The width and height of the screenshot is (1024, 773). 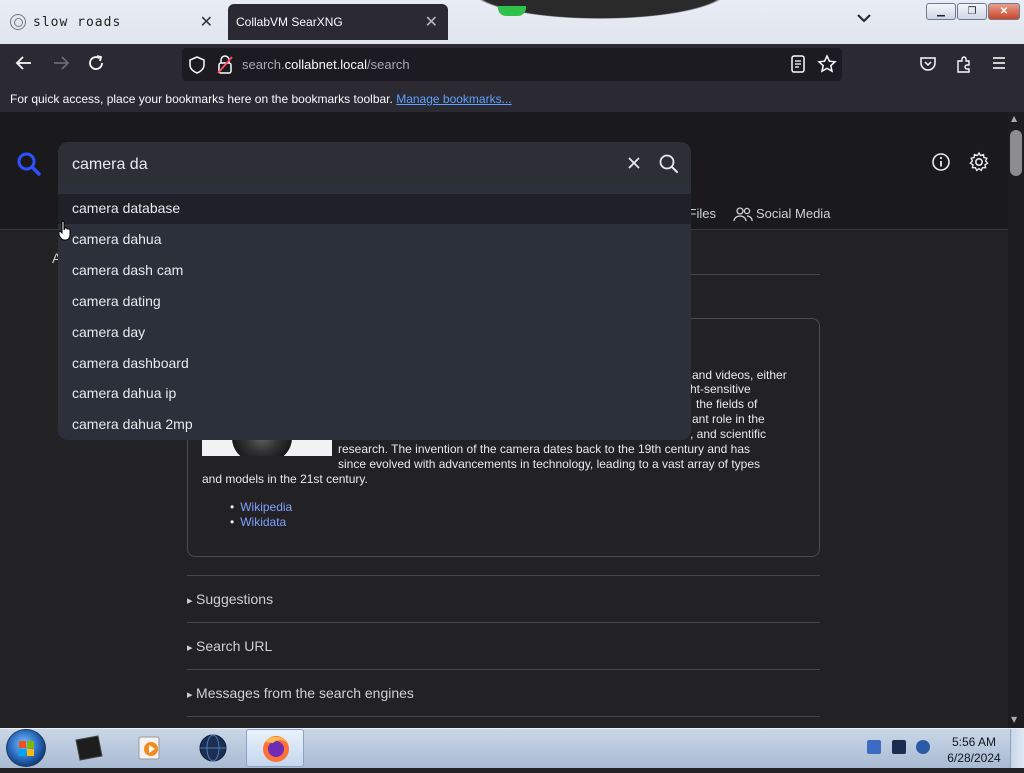 I want to click on minimize-button: ▁, so click(x=941, y=11).